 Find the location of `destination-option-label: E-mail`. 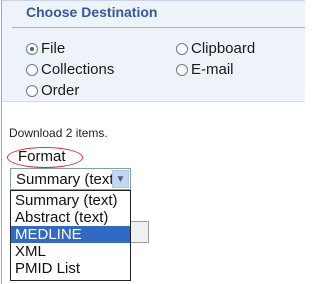

destination-option-label: E-mail is located at coordinates (212, 69).